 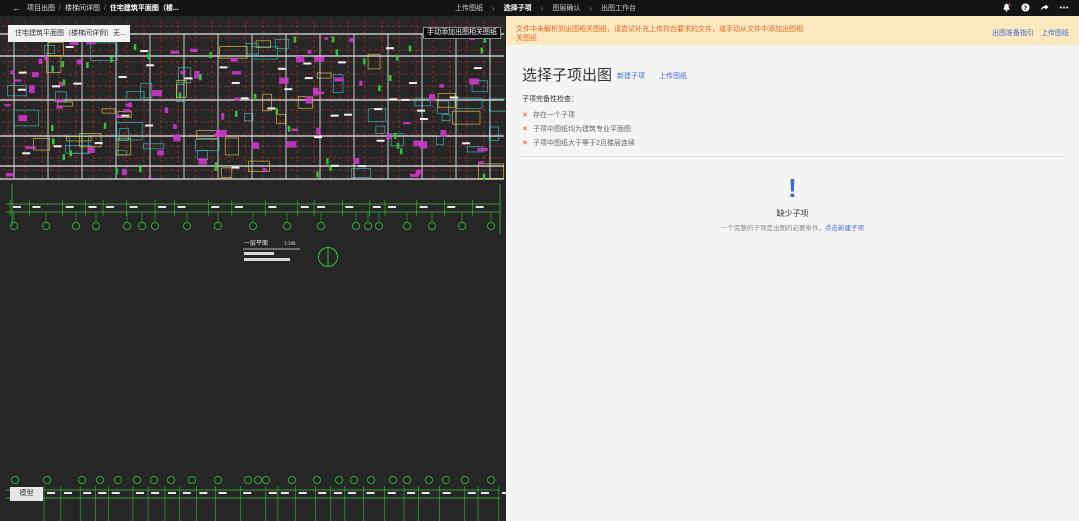 I want to click on plan-scale-label: 1:100, so click(x=290, y=243).